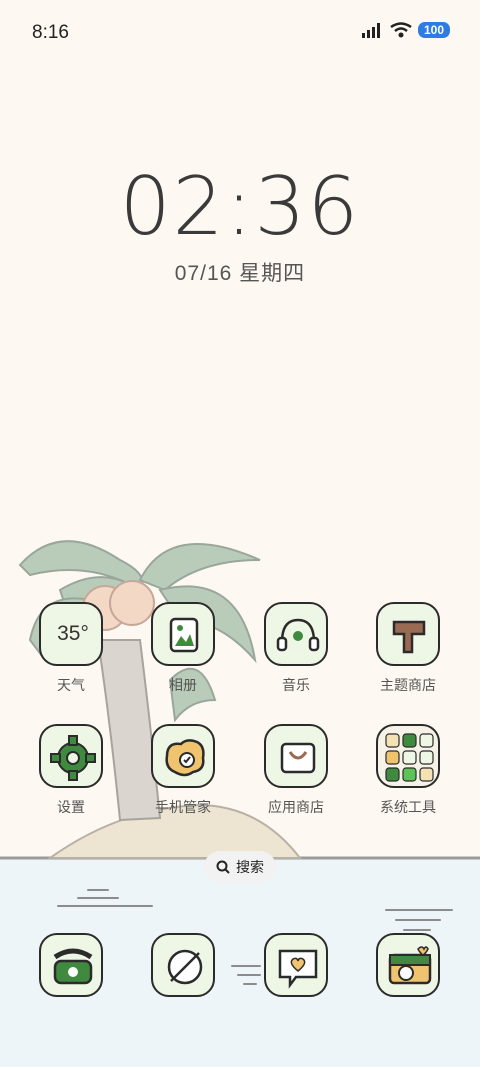 This screenshot has width=480, height=1067. What do you see at coordinates (370, 30) in the screenshot?
I see `signal-icon` at bounding box center [370, 30].